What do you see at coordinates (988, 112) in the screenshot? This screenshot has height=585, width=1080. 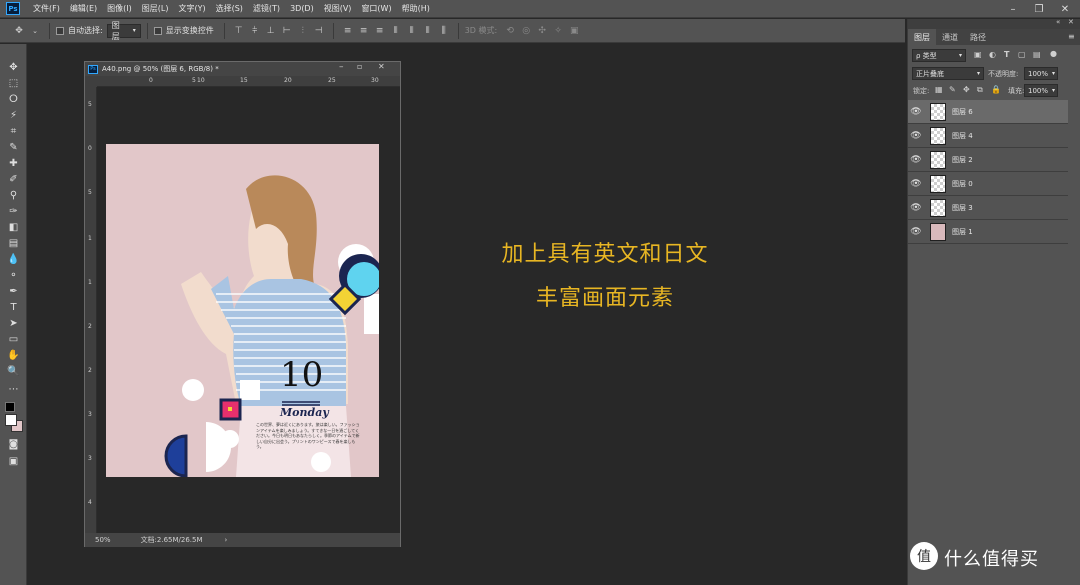 I see `layer-row: 👁 图层 6` at bounding box center [988, 112].